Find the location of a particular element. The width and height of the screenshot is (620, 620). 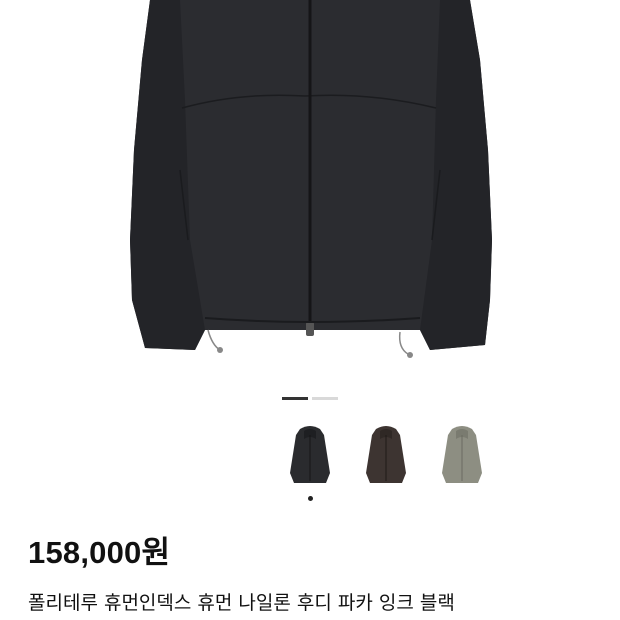

brown-swatch is located at coordinates (386, 455).